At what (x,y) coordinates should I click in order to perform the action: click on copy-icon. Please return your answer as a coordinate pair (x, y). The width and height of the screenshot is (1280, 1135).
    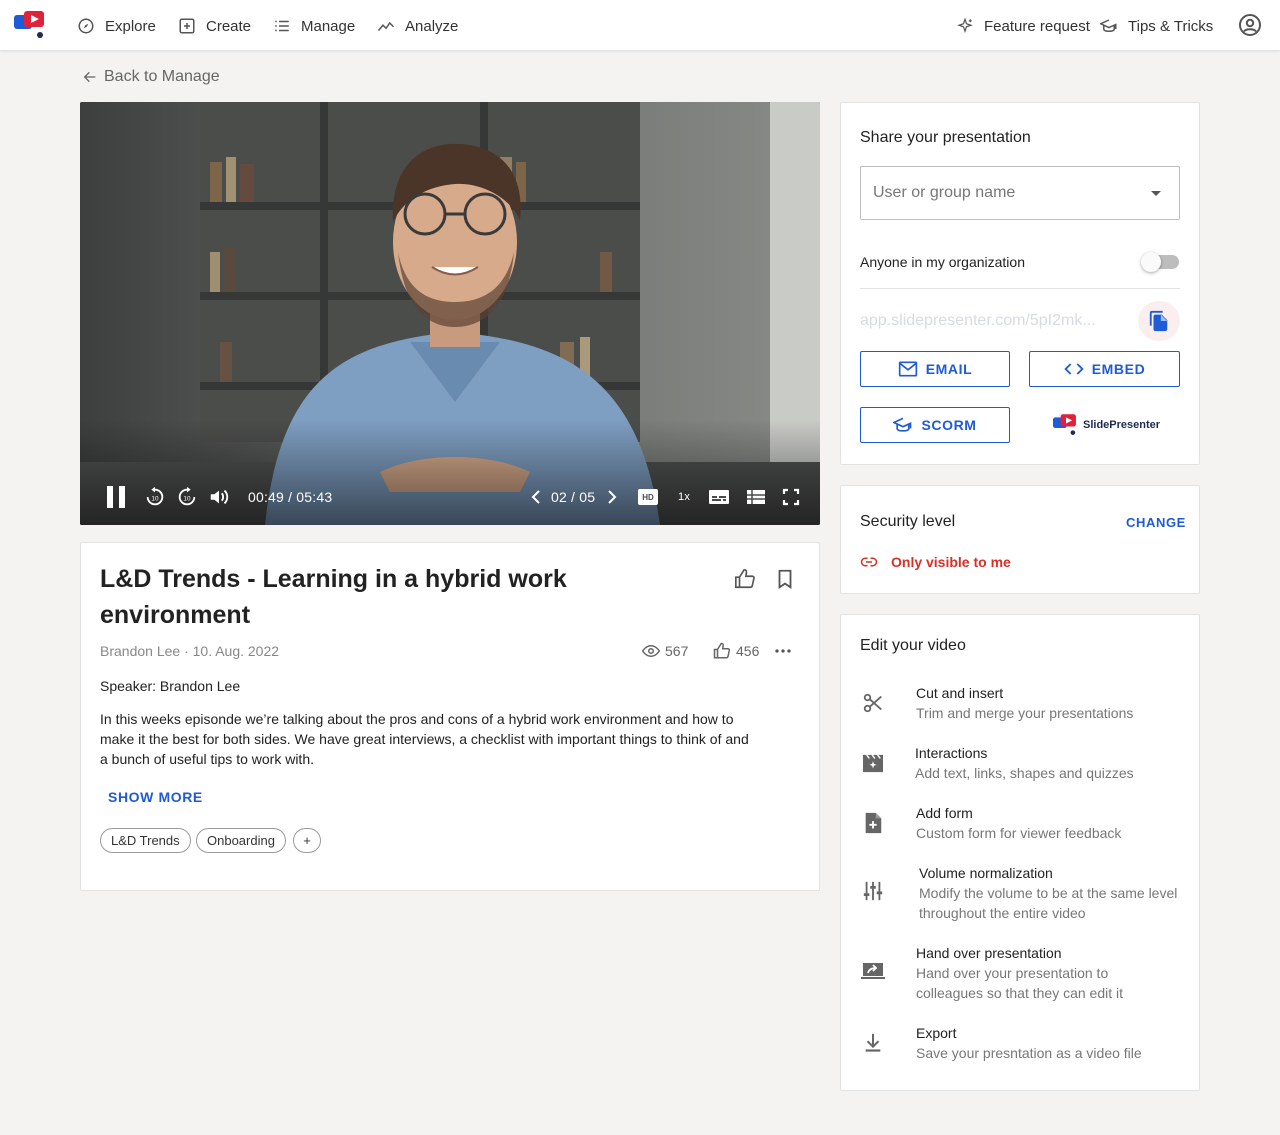
    Looking at the image, I should click on (1158, 321).